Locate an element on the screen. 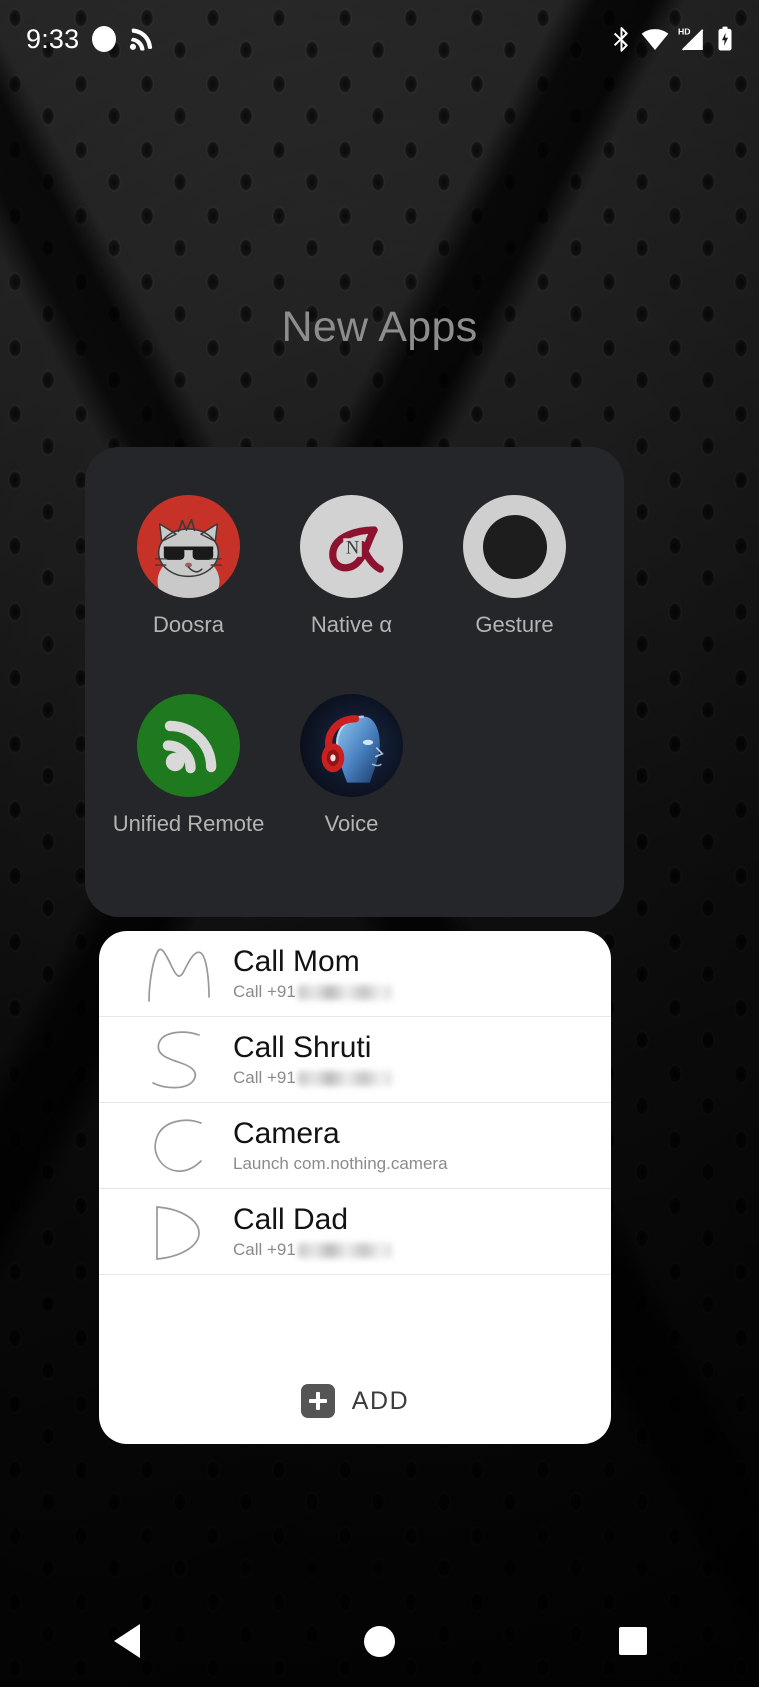  list-item: Call Dad Call +91 is located at coordinates (355, 1232).